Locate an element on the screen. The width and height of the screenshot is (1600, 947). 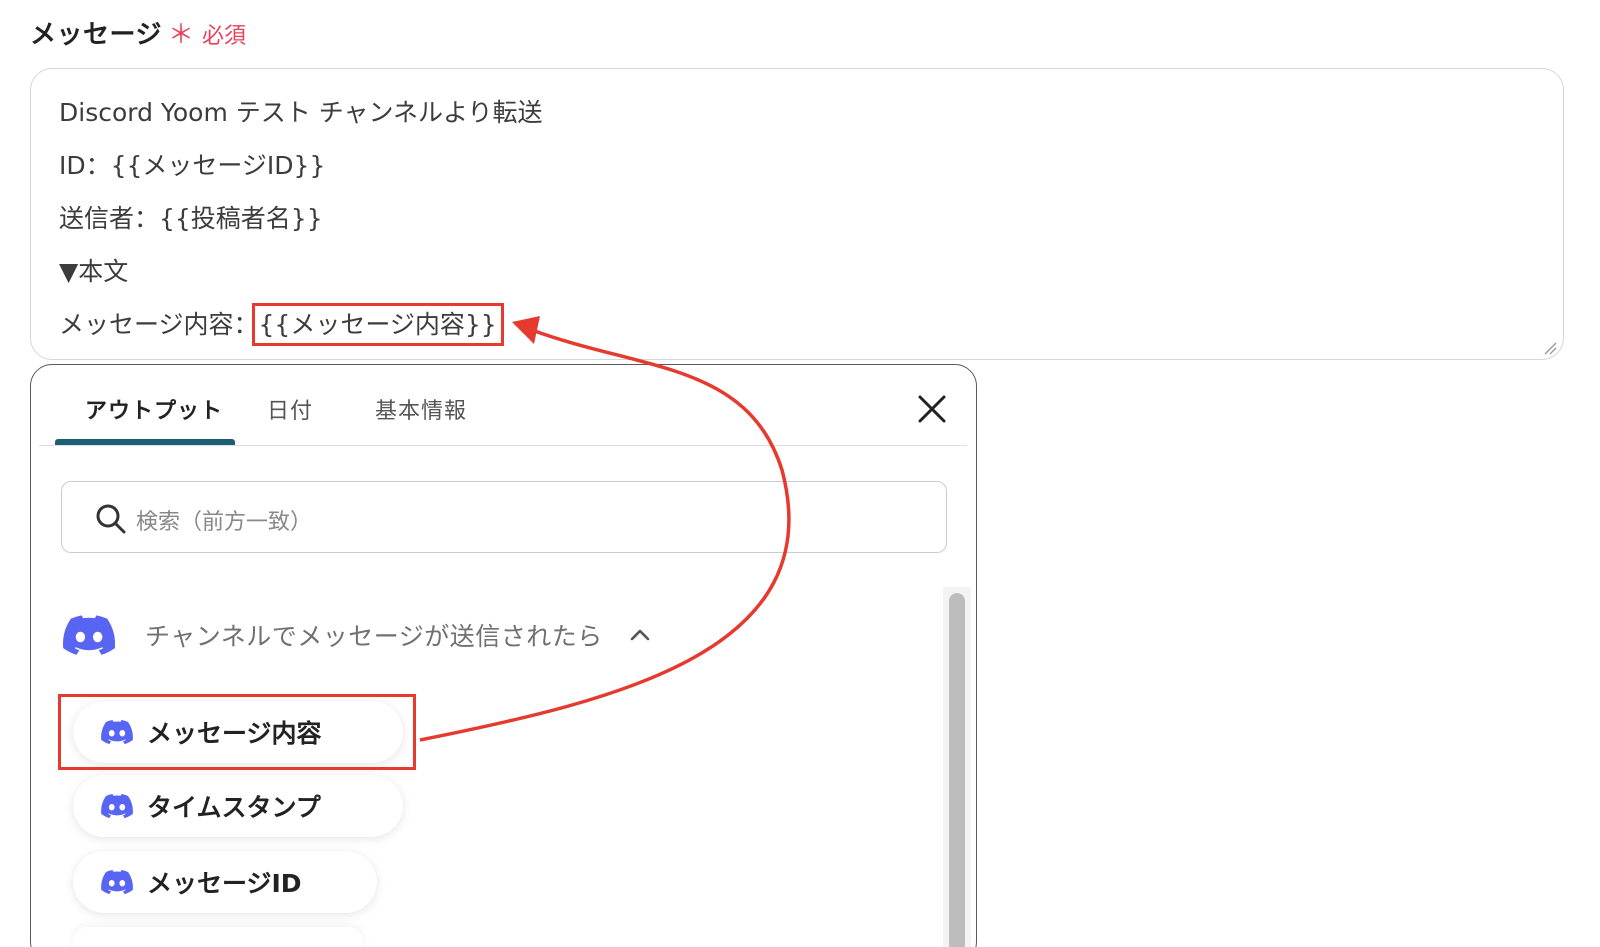
search-icon is located at coordinates (111, 519).